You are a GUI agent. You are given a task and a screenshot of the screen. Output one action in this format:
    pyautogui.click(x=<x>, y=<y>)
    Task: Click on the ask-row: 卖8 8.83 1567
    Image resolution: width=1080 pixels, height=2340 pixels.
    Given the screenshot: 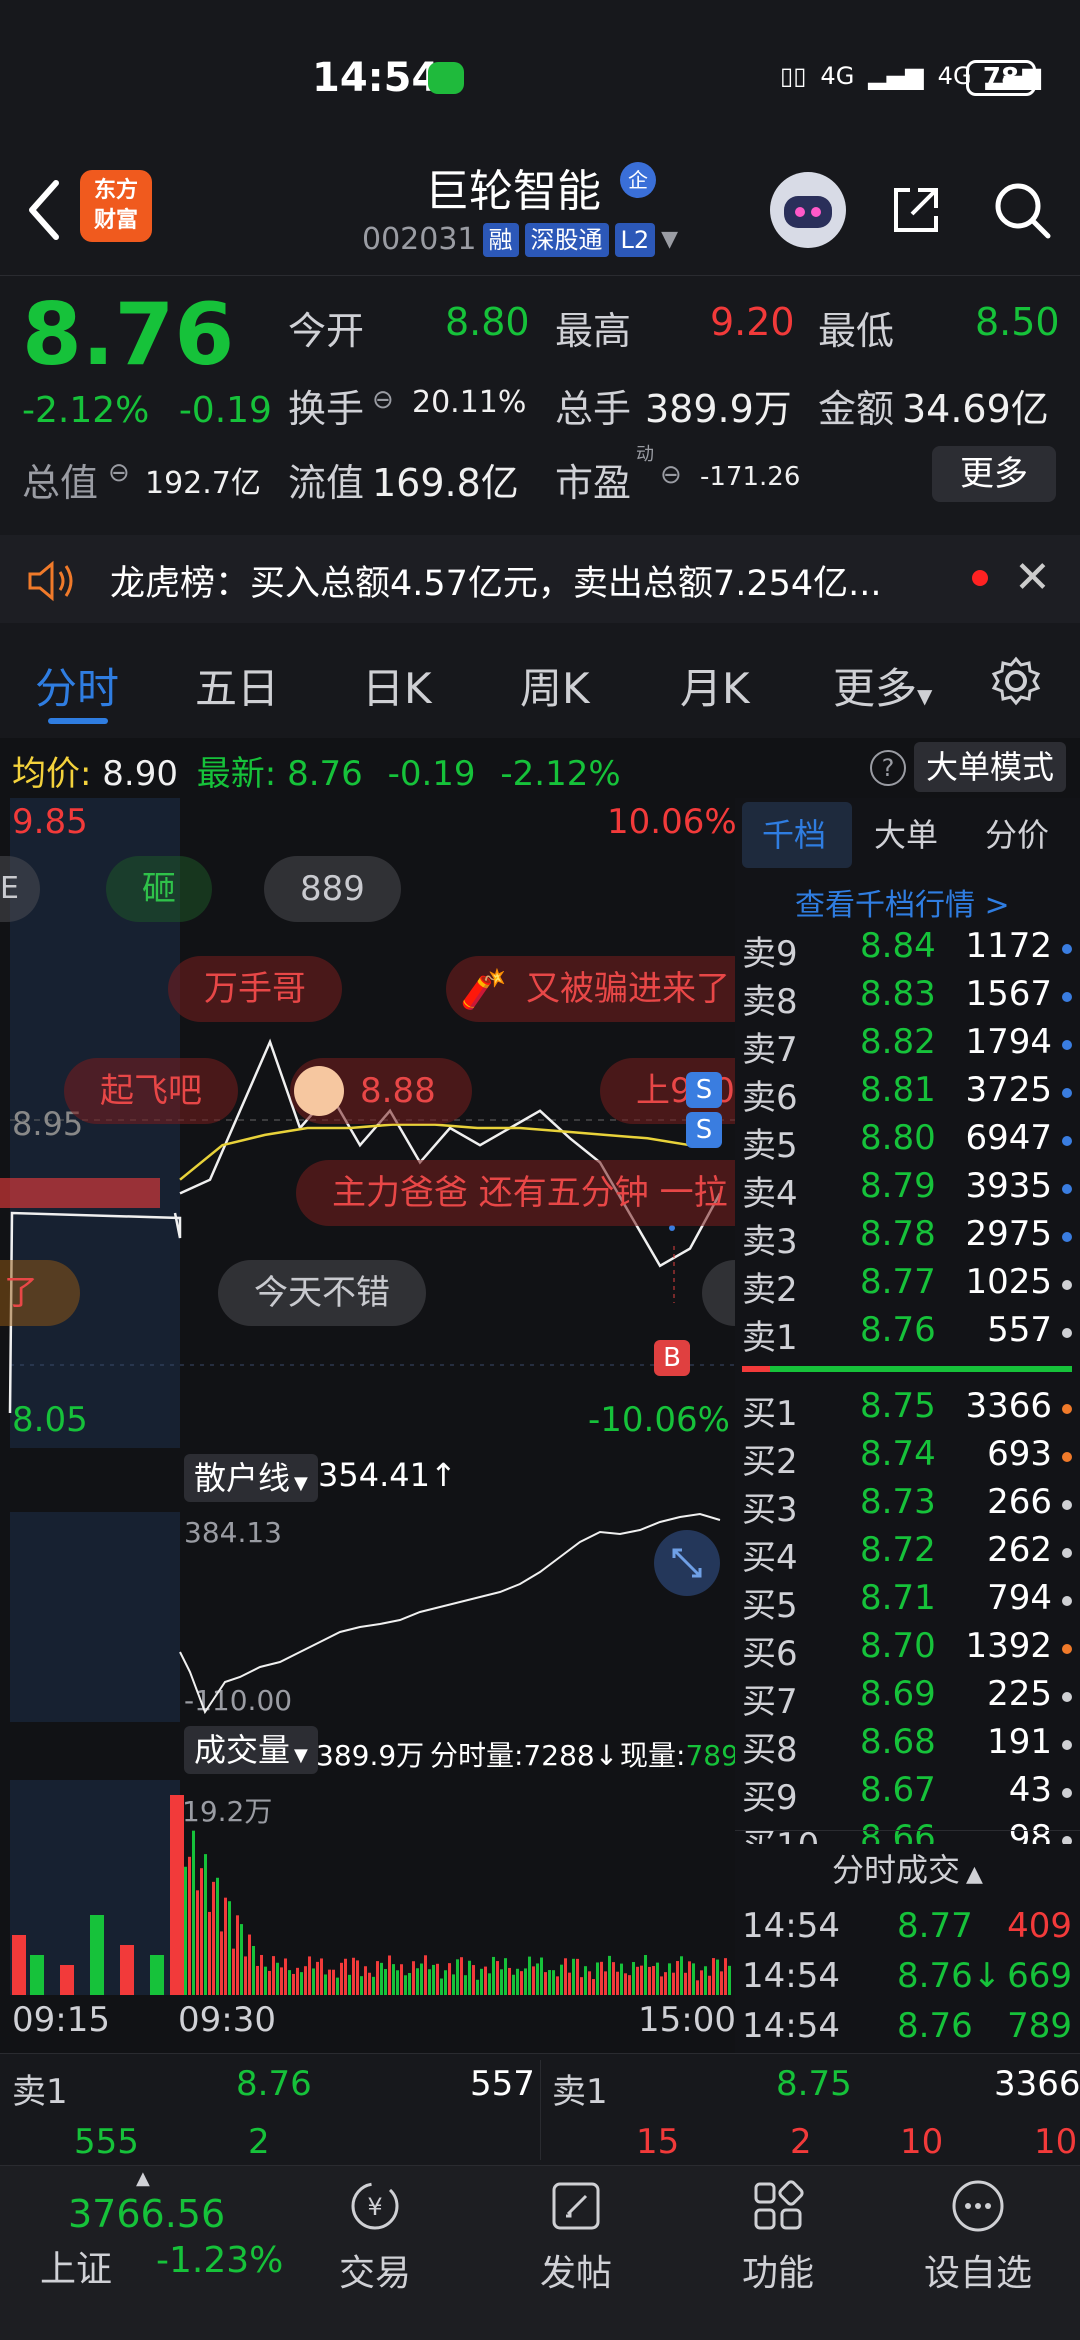 What is the action you would take?
    pyautogui.click(x=907, y=998)
    